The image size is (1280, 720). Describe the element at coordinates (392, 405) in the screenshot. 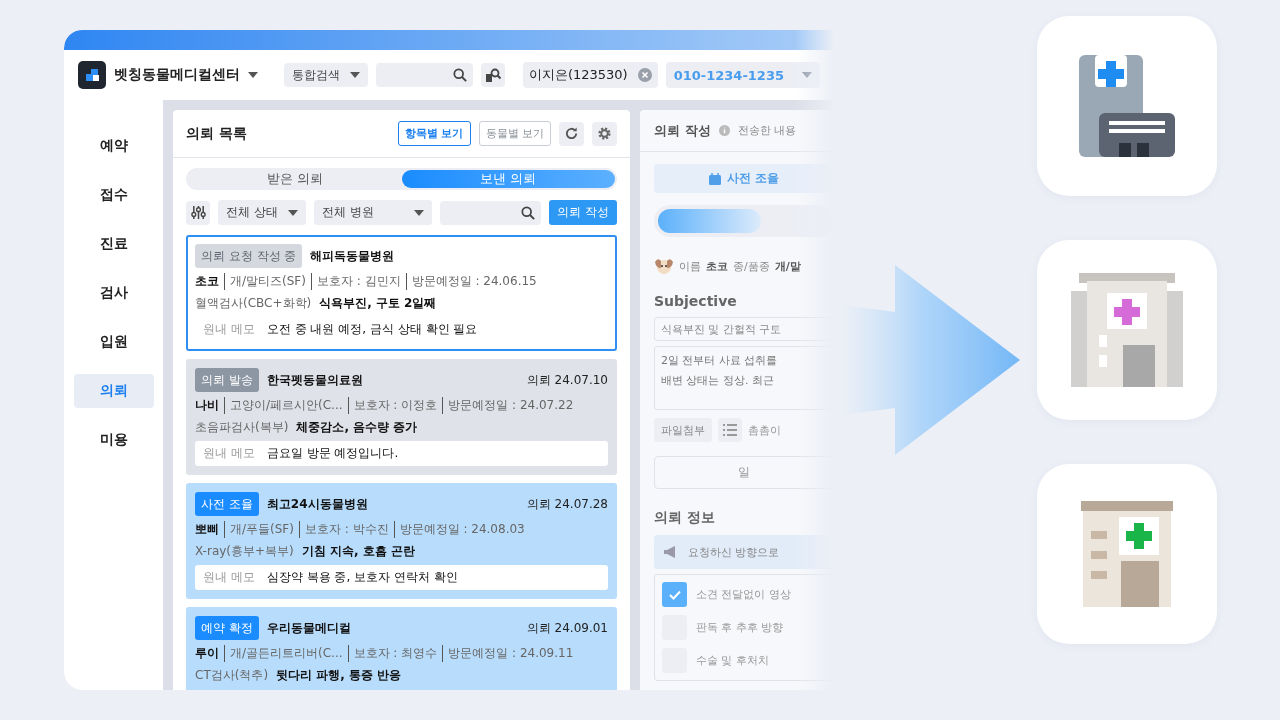

I see `pet-detail: 보호자 : 이정호` at that location.